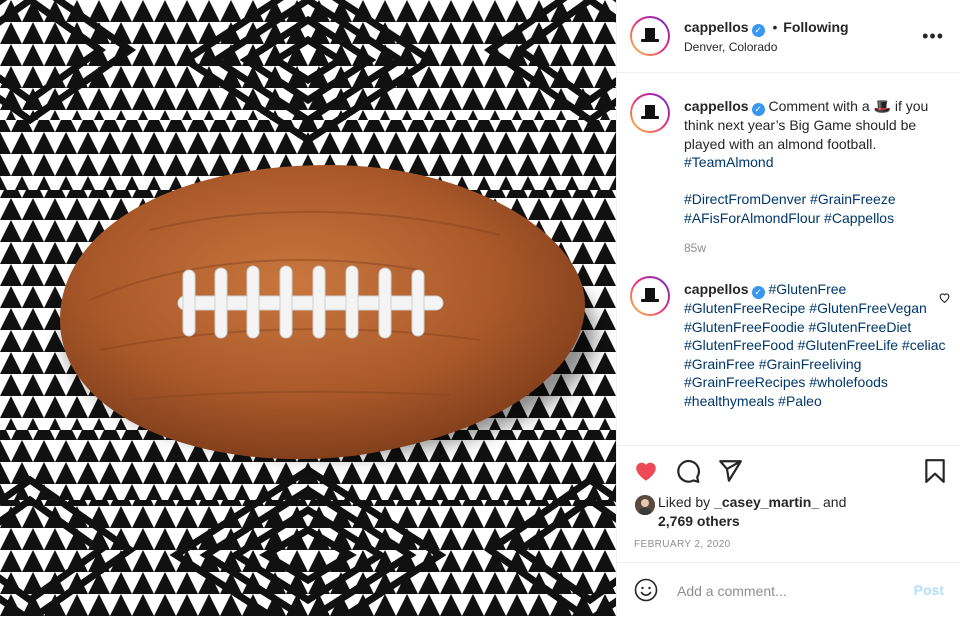 Image resolution: width=960 pixels, height=617 pixels. What do you see at coordinates (766, 28) in the screenshot?
I see `post-author: cappellos ✓ • Following` at bounding box center [766, 28].